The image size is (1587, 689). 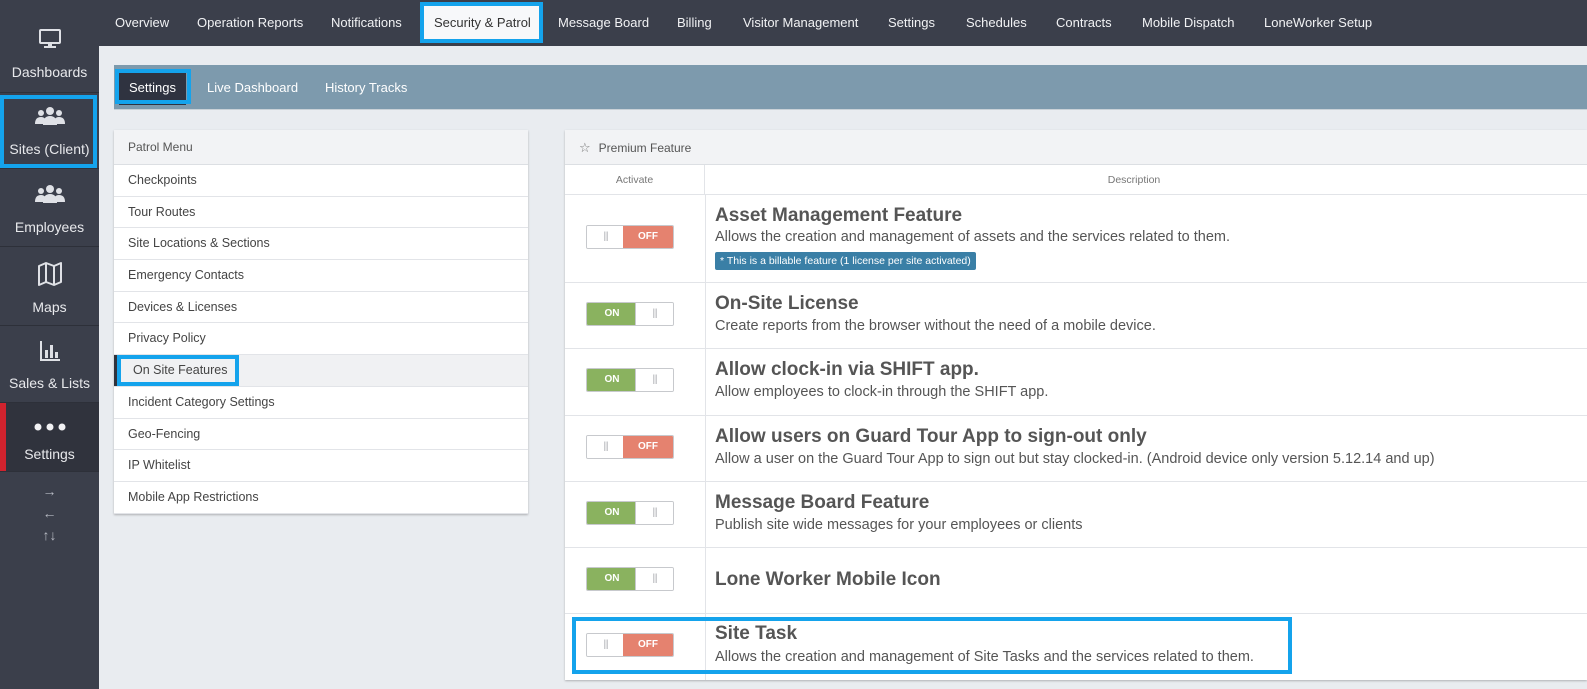 I want to click on lone-worker-icon-toggle: ON |||, so click(x=630, y=579).